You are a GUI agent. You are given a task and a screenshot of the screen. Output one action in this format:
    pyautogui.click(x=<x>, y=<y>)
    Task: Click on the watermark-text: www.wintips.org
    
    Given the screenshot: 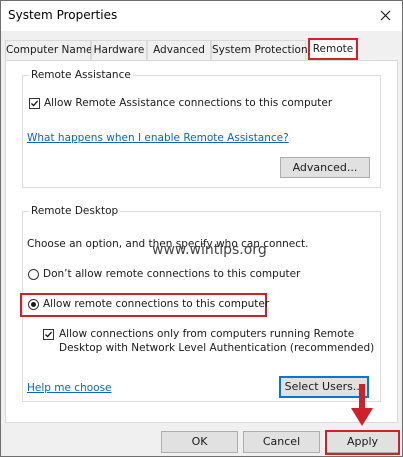 What is the action you would take?
    pyautogui.click(x=209, y=250)
    